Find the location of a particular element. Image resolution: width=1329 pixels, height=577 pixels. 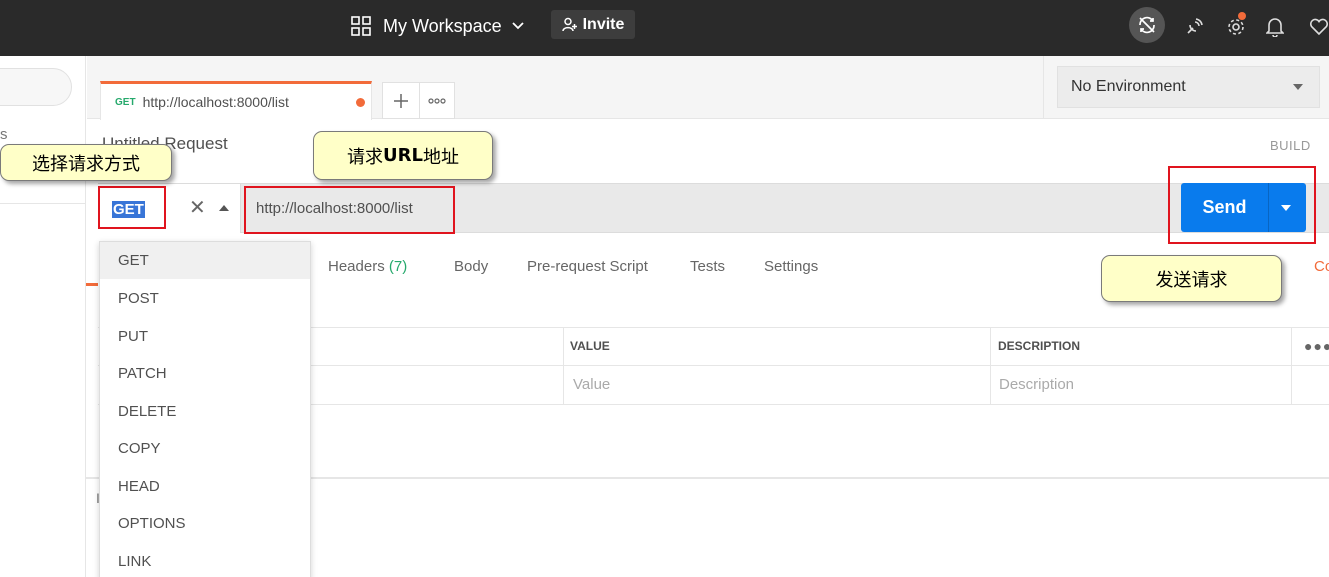

invite-label: Invite is located at coordinates (603, 24).